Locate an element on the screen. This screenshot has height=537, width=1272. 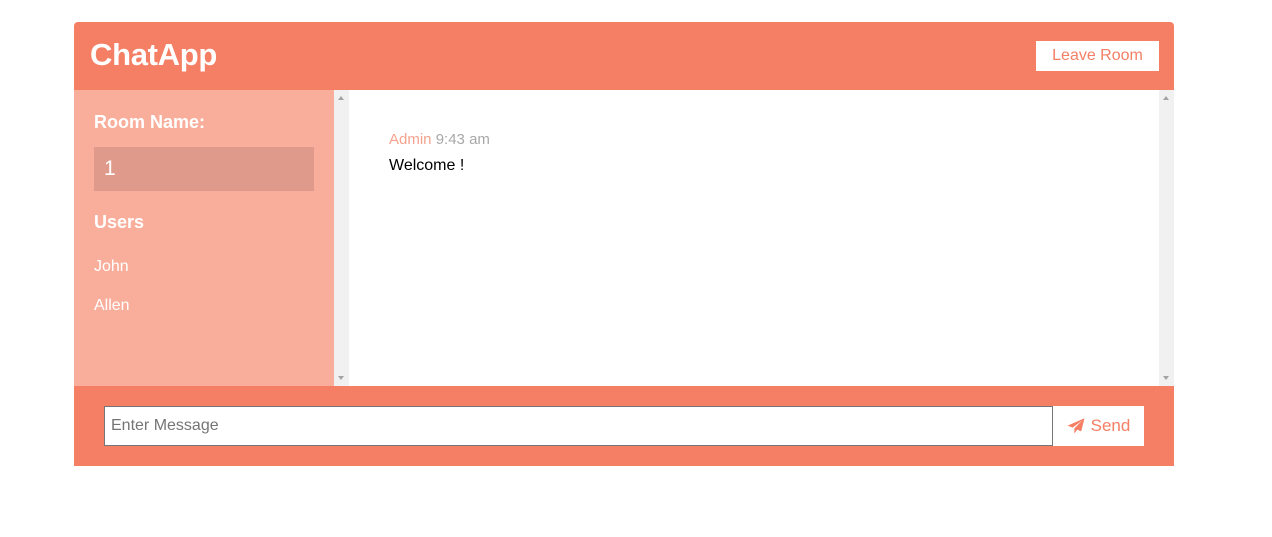
sidebar: Room Name: 1 Users John Allen is located at coordinates (204, 238).